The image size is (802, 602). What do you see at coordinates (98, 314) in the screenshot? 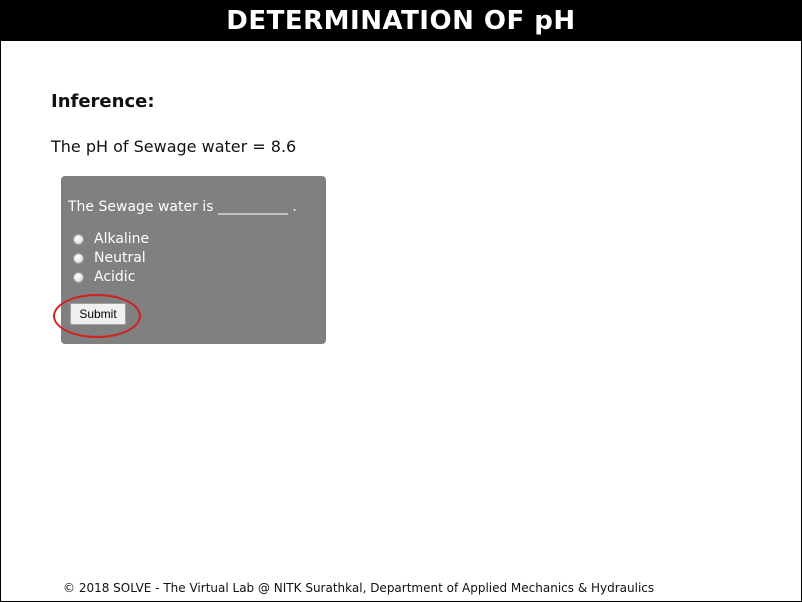
I see `submit-button: Submit` at bounding box center [98, 314].